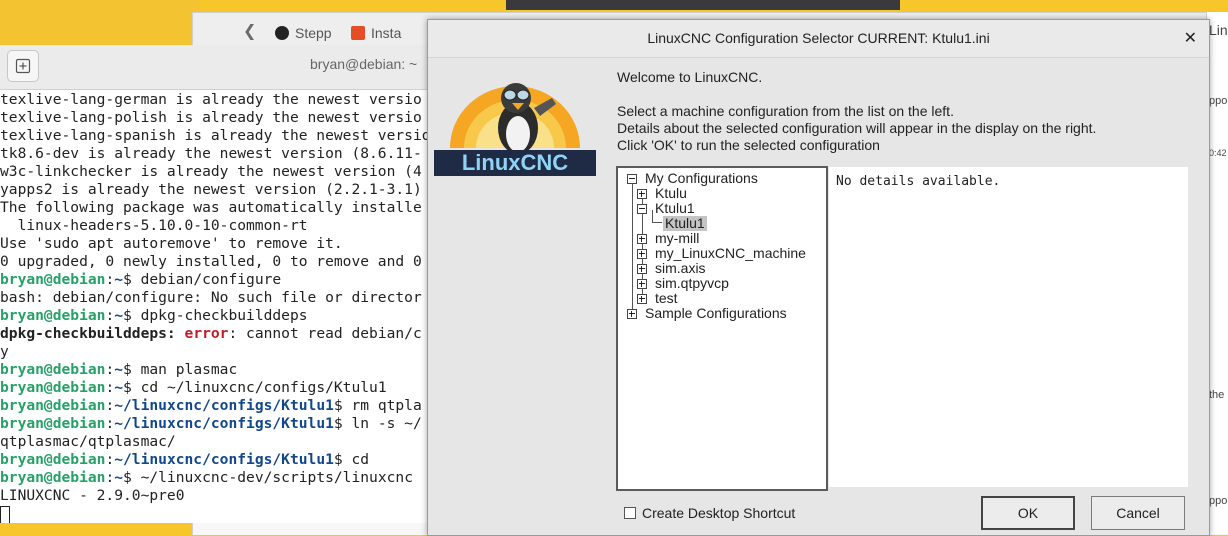  What do you see at coordinates (88, 441) in the screenshot?
I see `terminal-segment: qtplasmac/qtplasmac/` at bounding box center [88, 441].